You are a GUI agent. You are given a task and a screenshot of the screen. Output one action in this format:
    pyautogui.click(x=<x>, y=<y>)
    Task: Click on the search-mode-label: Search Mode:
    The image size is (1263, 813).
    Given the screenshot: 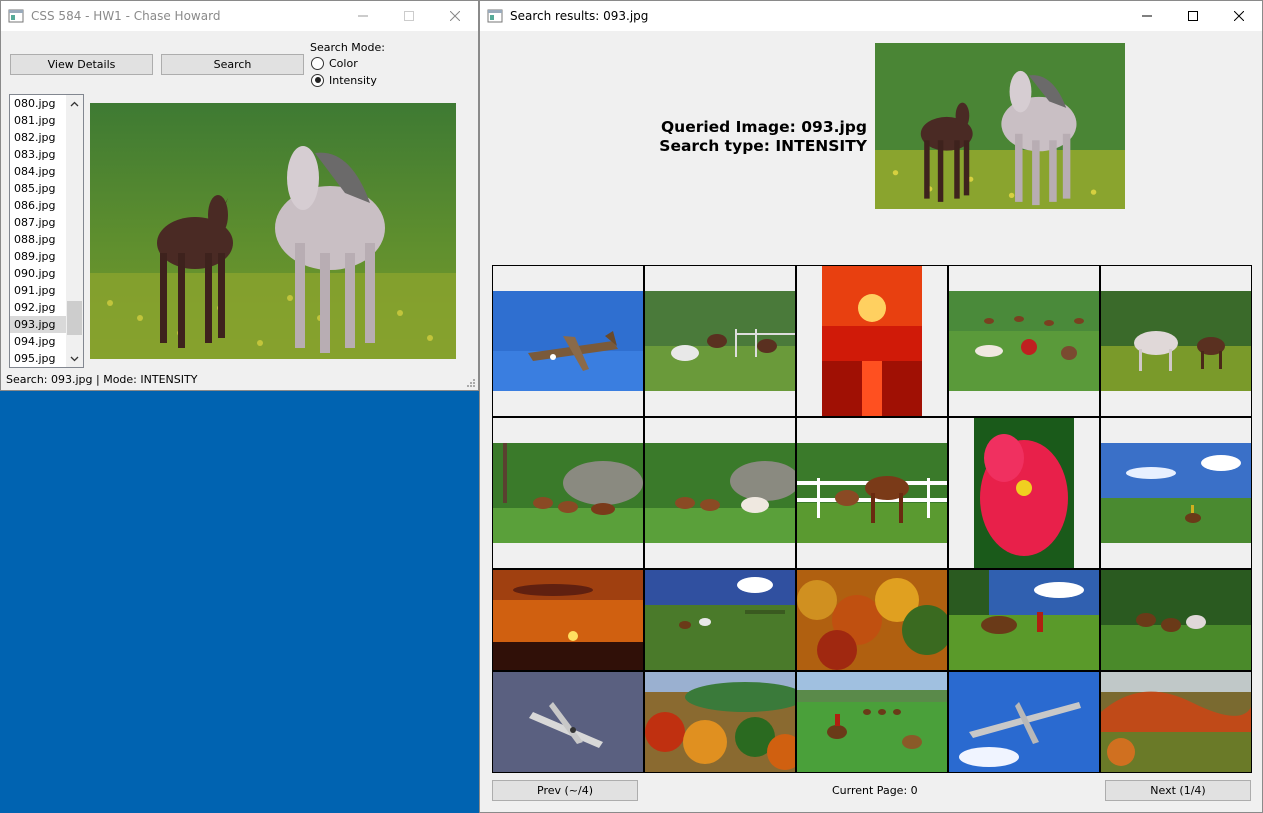 What is the action you would take?
    pyautogui.click(x=347, y=47)
    